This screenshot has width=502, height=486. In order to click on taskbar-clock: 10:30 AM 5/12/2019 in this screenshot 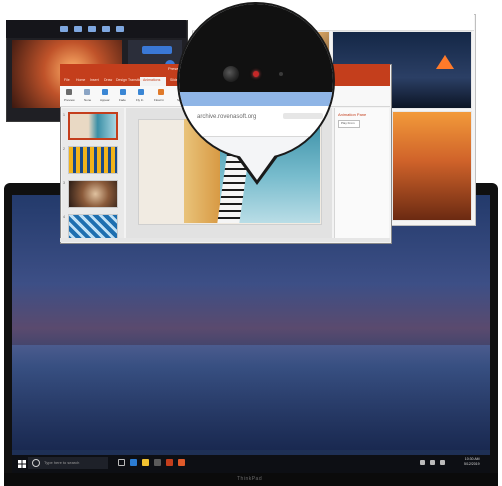, I will do `click(472, 461)`.